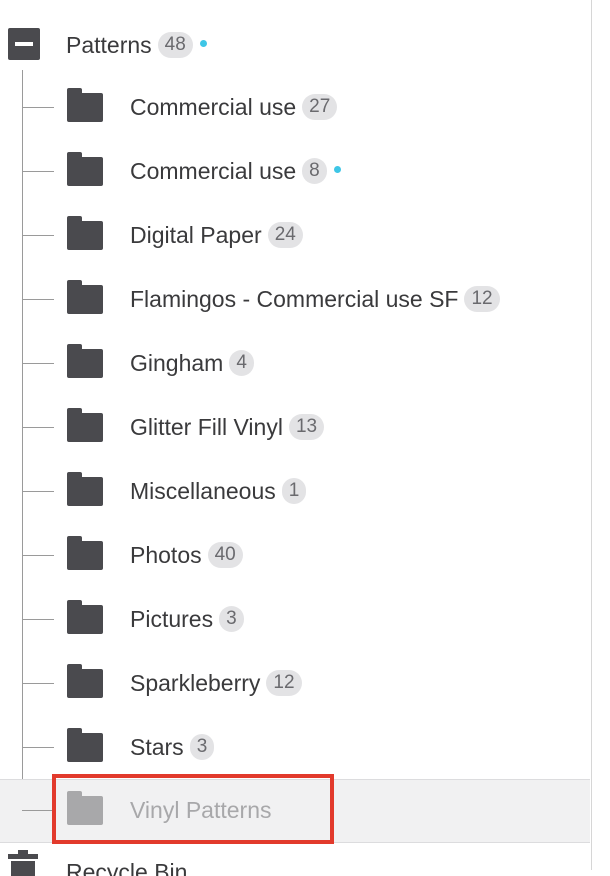 This screenshot has height=876, width=610. What do you see at coordinates (315, 299) in the screenshot?
I see `tree-item-label: Flamingos - Commercial use SF 12` at bounding box center [315, 299].